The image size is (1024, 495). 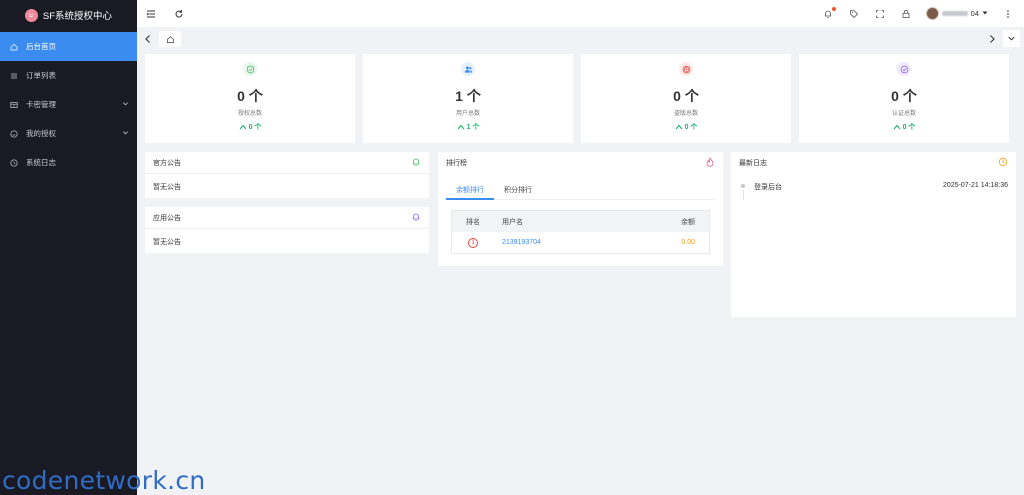 I want to click on app-logo: SF系统授权中心, so click(x=68, y=15).